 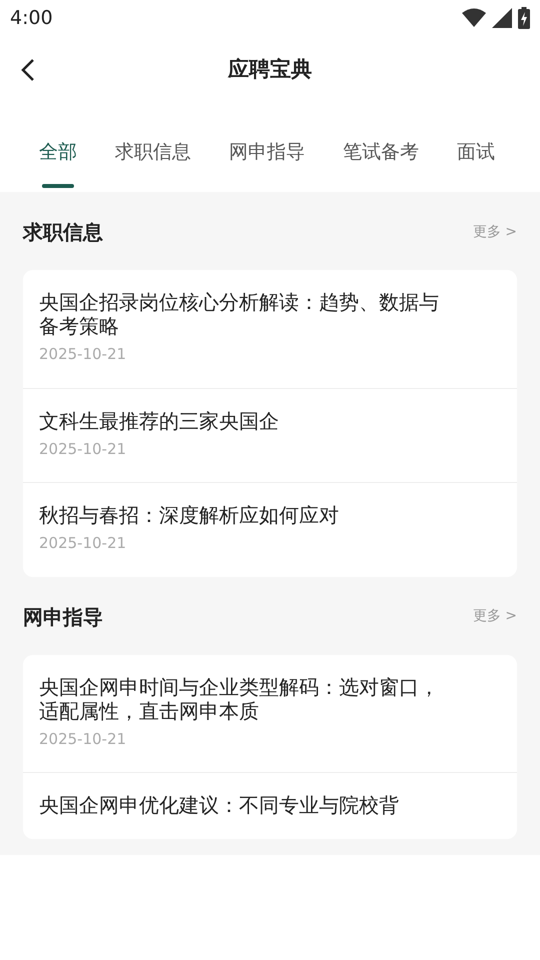 What do you see at coordinates (270, 70) in the screenshot?
I see `page-title: 应聘宝典` at bounding box center [270, 70].